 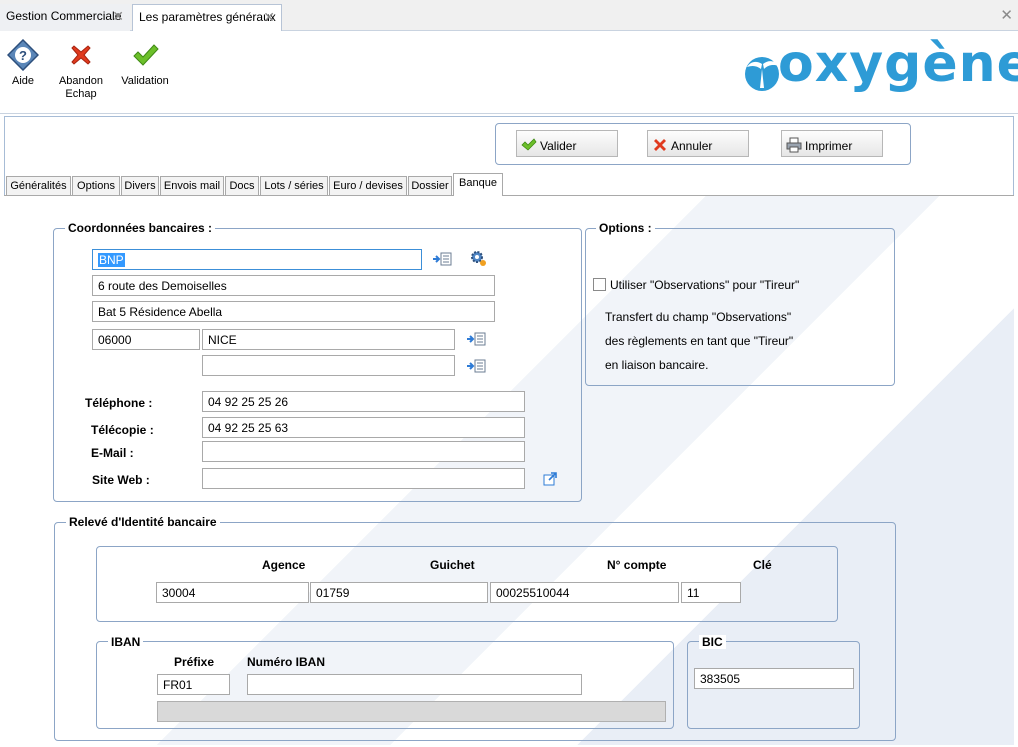 I want to click on validate-button: Valider, so click(x=567, y=143).